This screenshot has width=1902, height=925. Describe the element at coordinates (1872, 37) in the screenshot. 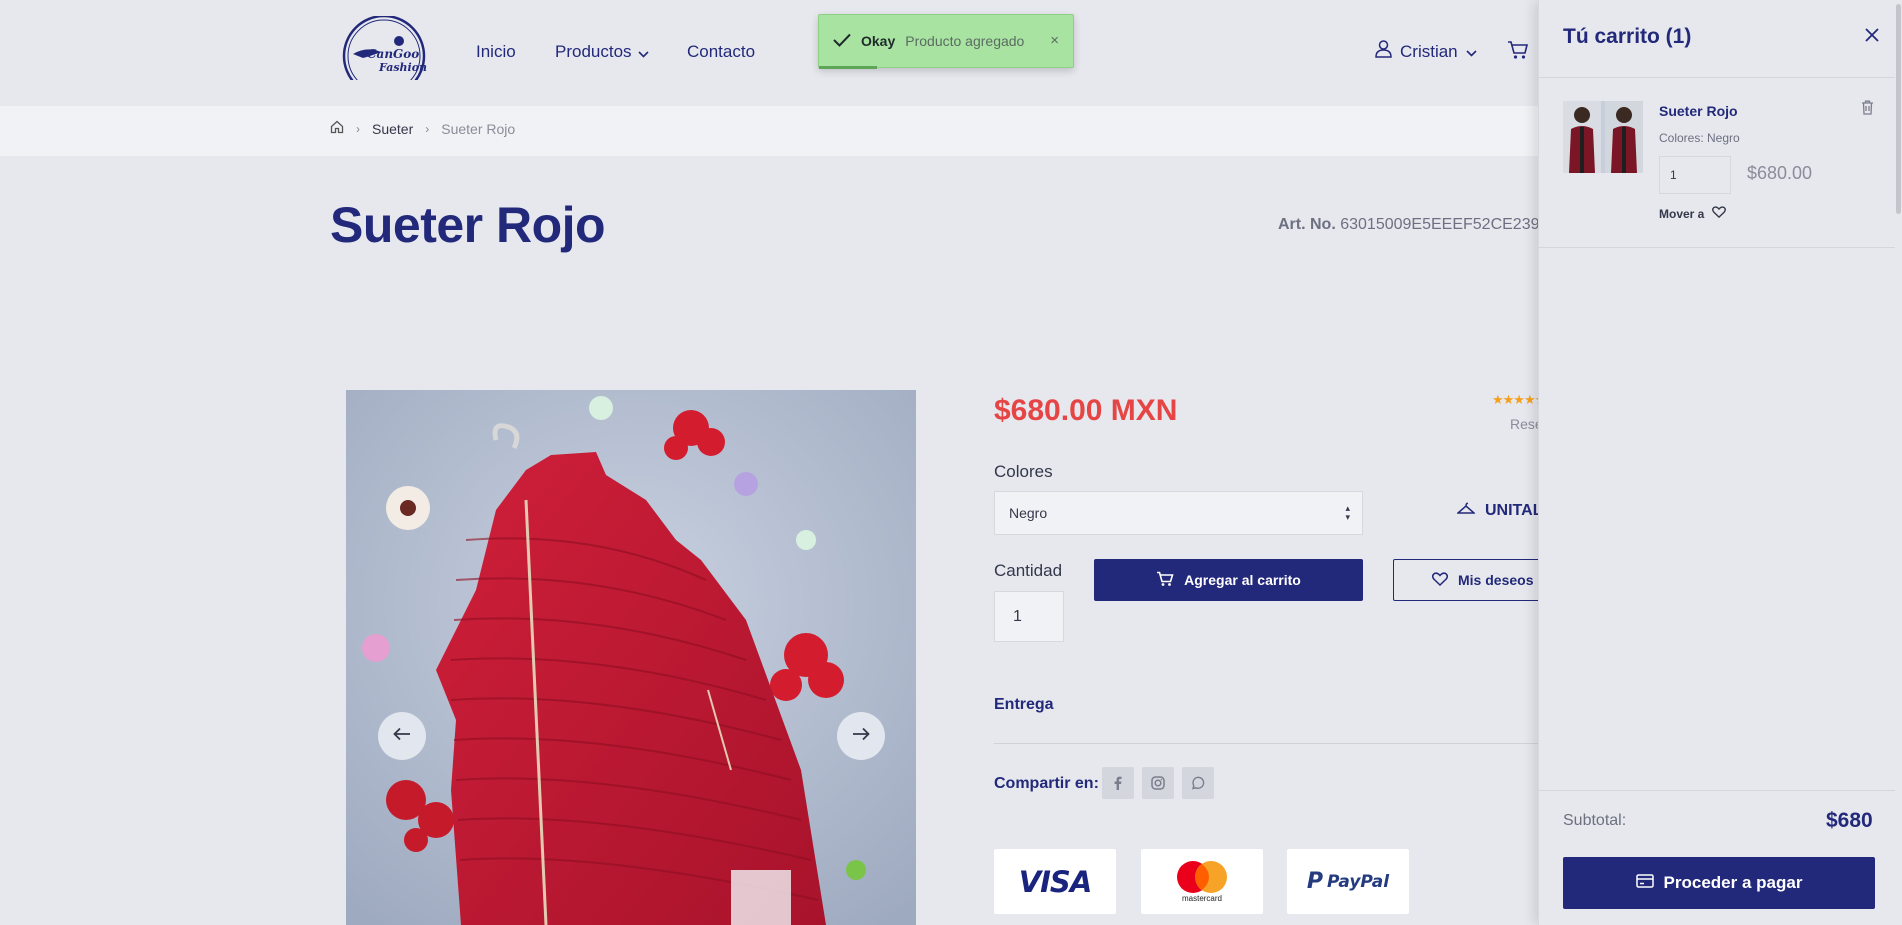

I see `close-icon` at that location.